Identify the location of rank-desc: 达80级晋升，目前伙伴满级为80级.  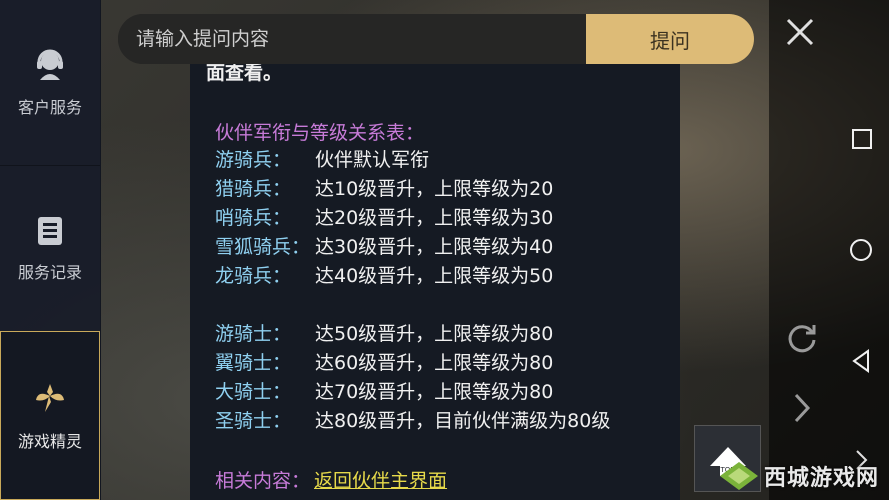
(463, 421).